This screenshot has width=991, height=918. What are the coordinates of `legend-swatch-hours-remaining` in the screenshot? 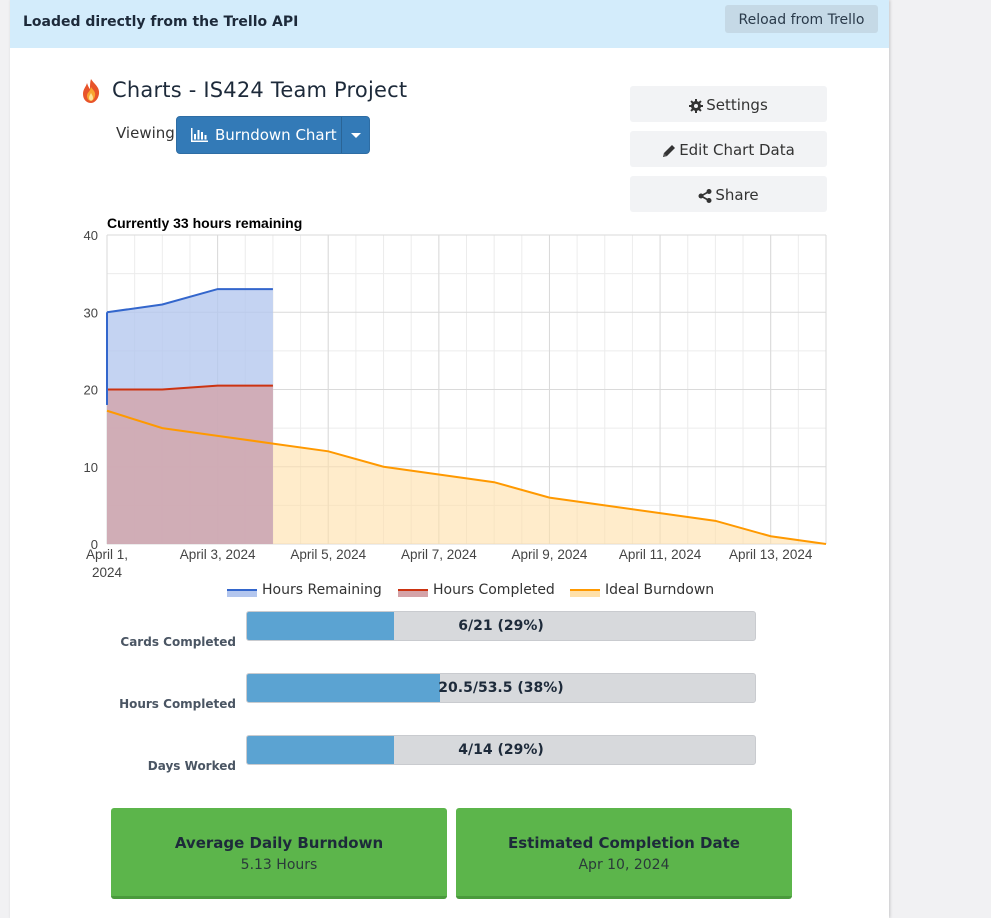 It's located at (242, 593).